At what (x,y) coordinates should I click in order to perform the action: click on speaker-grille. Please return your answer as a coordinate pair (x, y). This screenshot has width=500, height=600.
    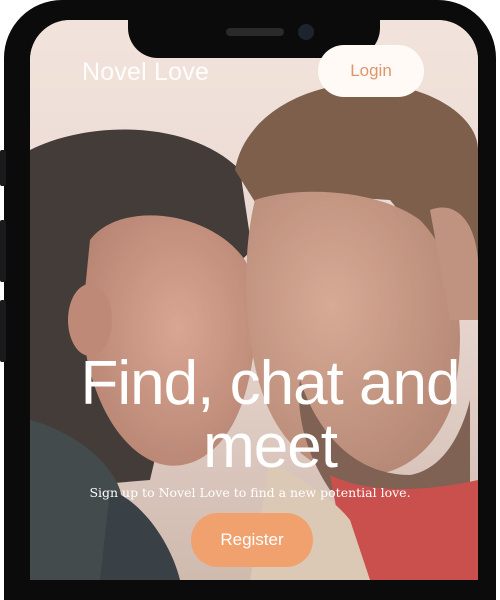
    Looking at the image, I should click on (255, 32).